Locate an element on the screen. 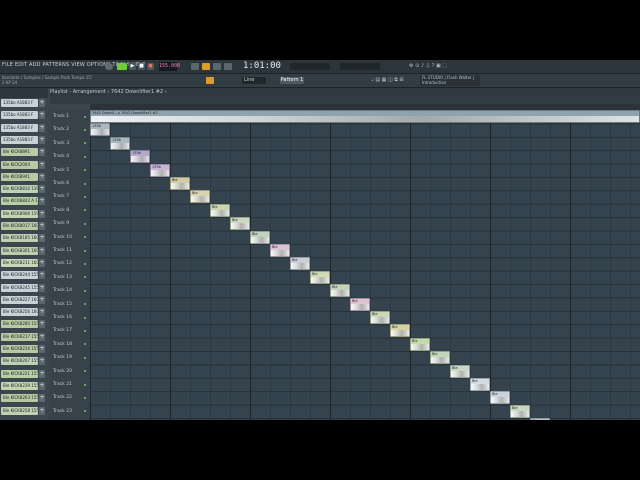  browser-sample: Ble KICK8256 160bp is located at coordinates (19, 312).